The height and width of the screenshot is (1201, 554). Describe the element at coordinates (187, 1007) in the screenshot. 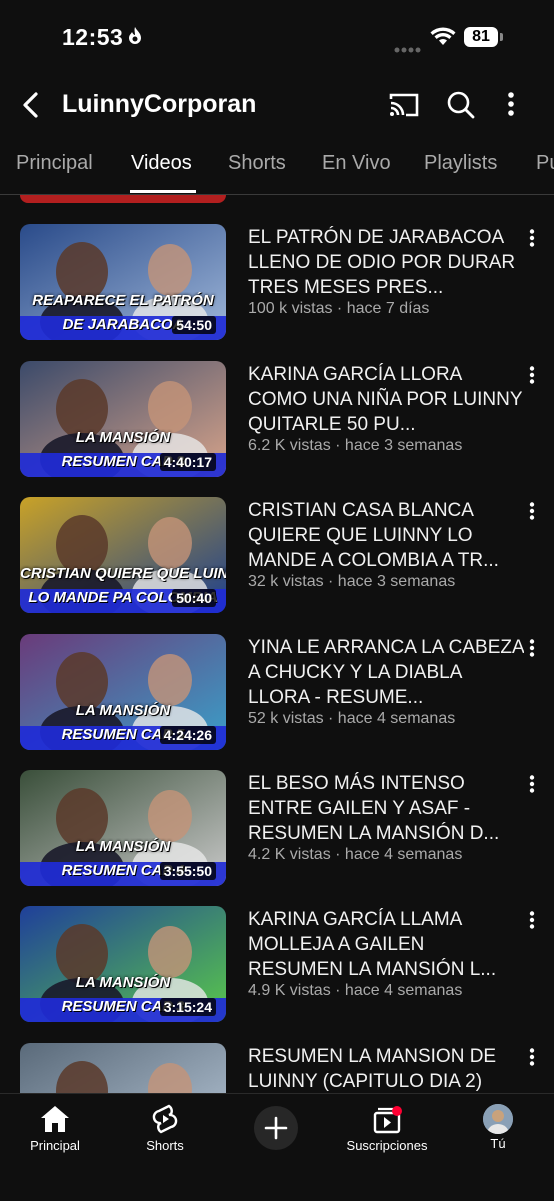

I see `video-duration: 3:15:24` at that location.